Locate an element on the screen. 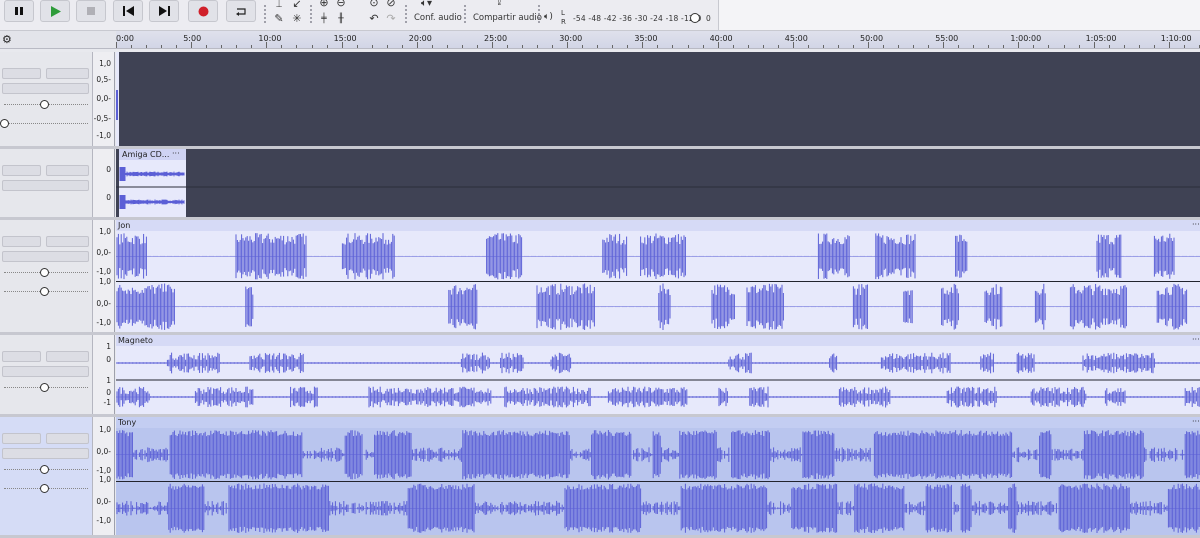  stop-button is located at coordinates (91, 11).